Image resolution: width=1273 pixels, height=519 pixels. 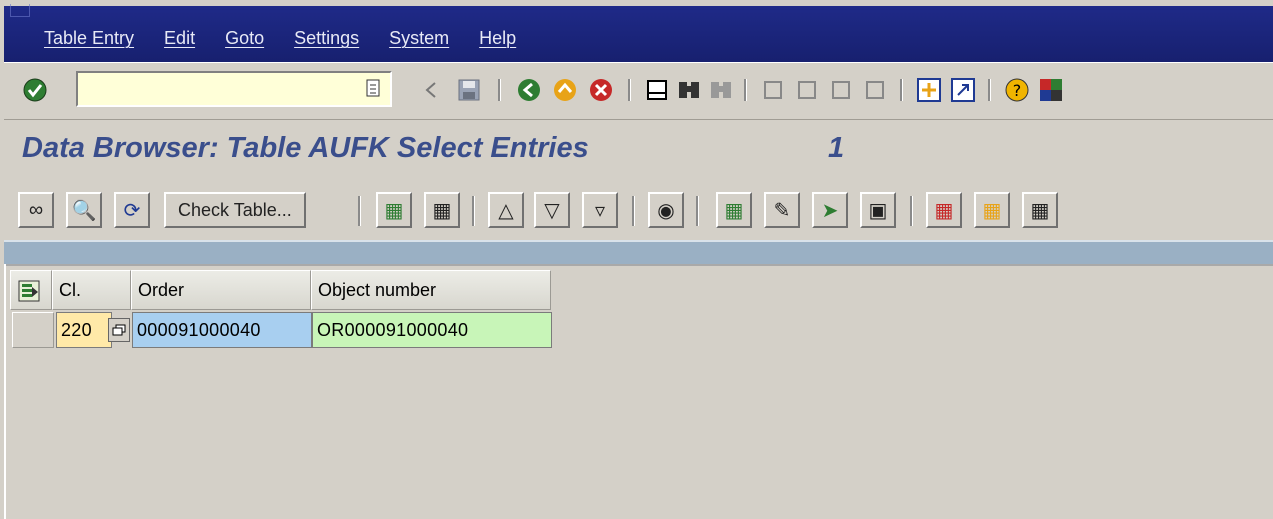 What do you see at coordinates (179, 40) in the screenshot?
I see `menu-edit: Edit` at bounding box center [179, 40].